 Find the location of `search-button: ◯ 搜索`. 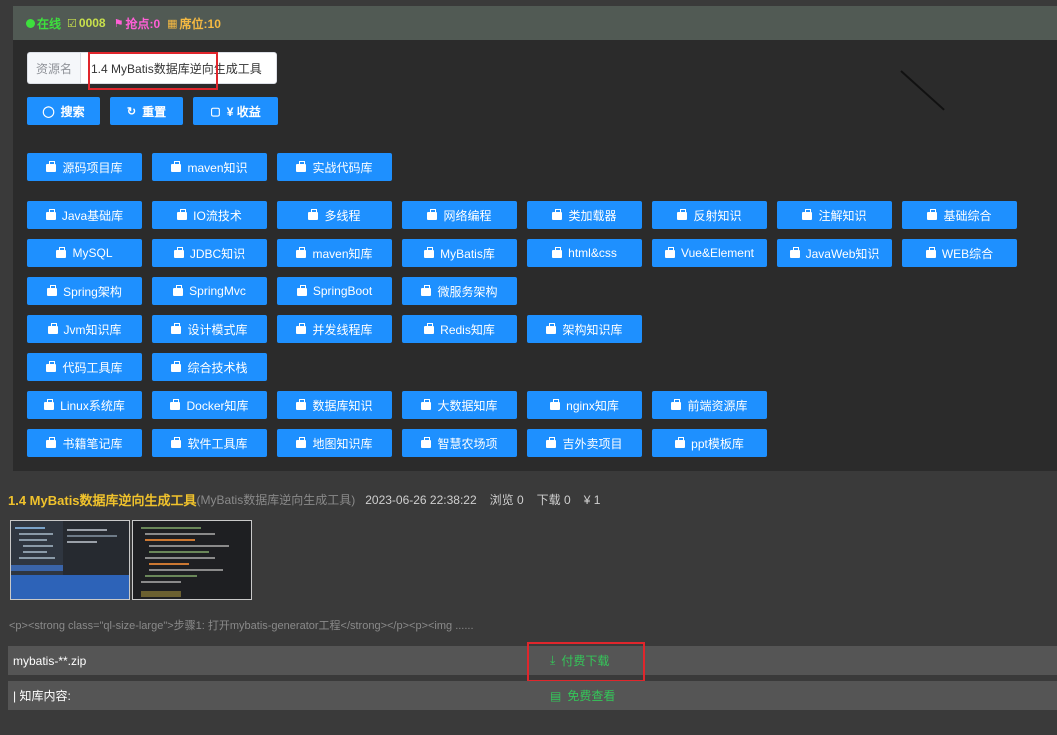

search-button: ◯ 搜索 is located at coordinates (63, 111).